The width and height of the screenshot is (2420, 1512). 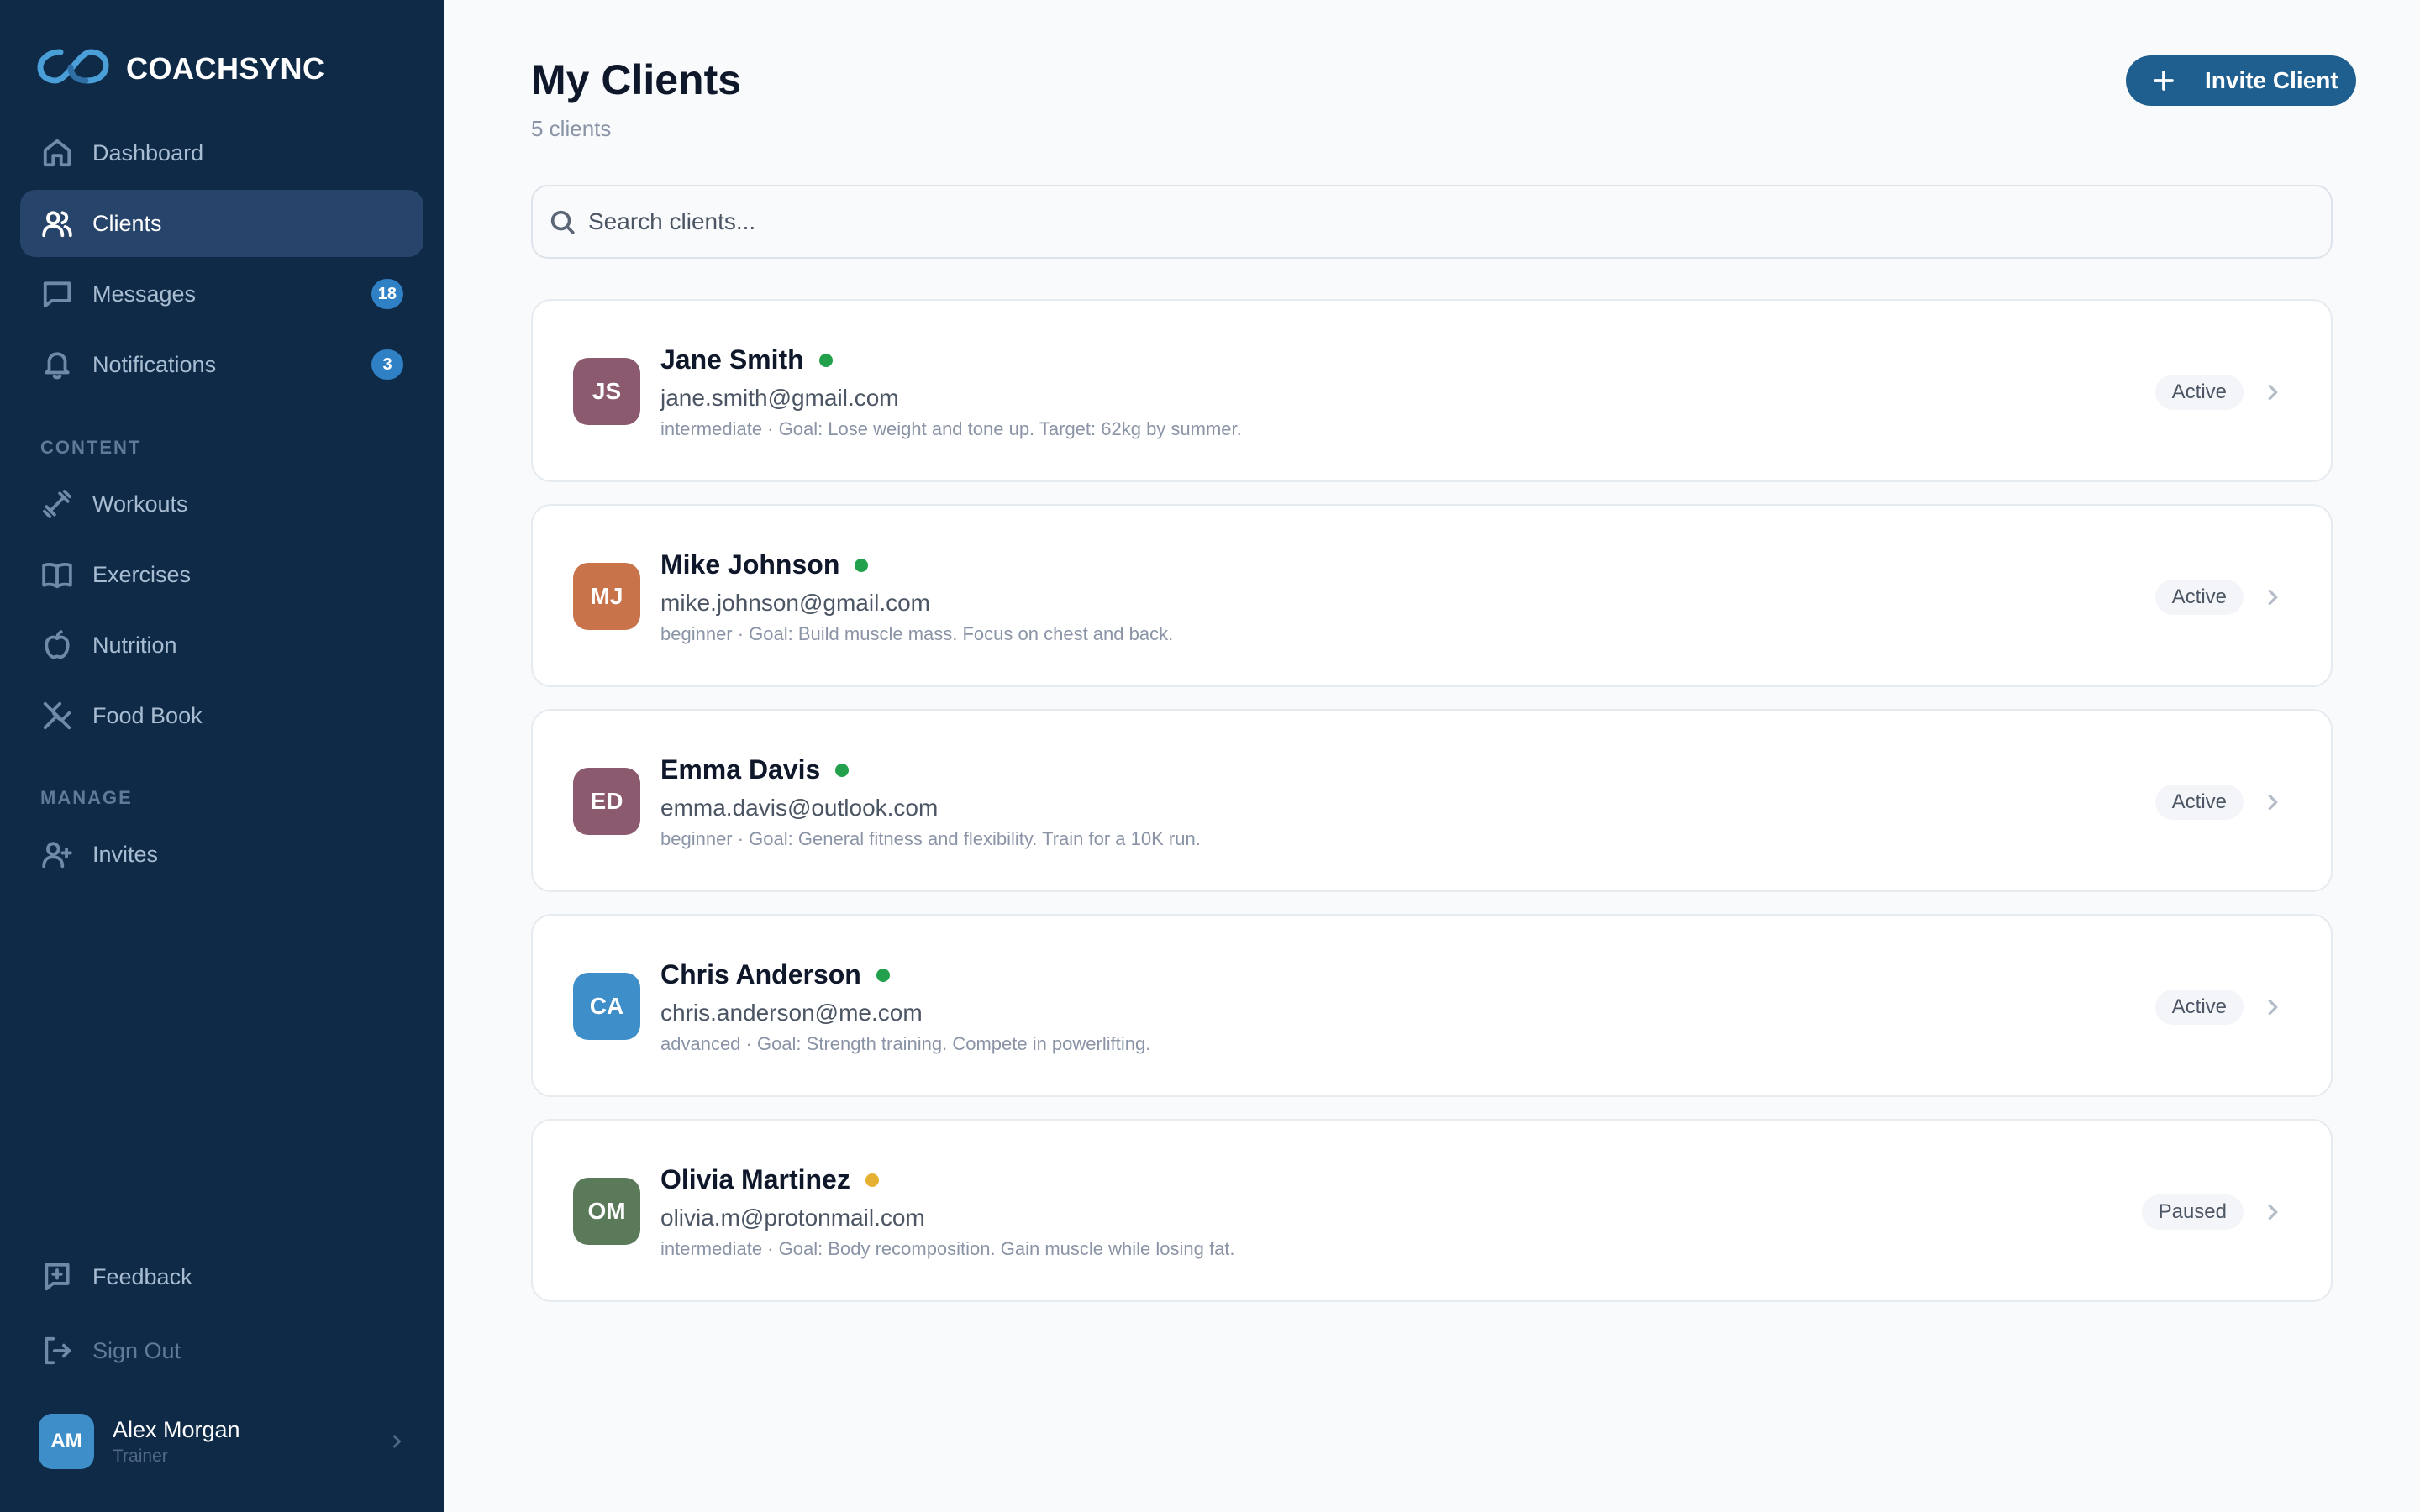 I want to click on brand: COACHSYNC, so click(x=181, y=68).